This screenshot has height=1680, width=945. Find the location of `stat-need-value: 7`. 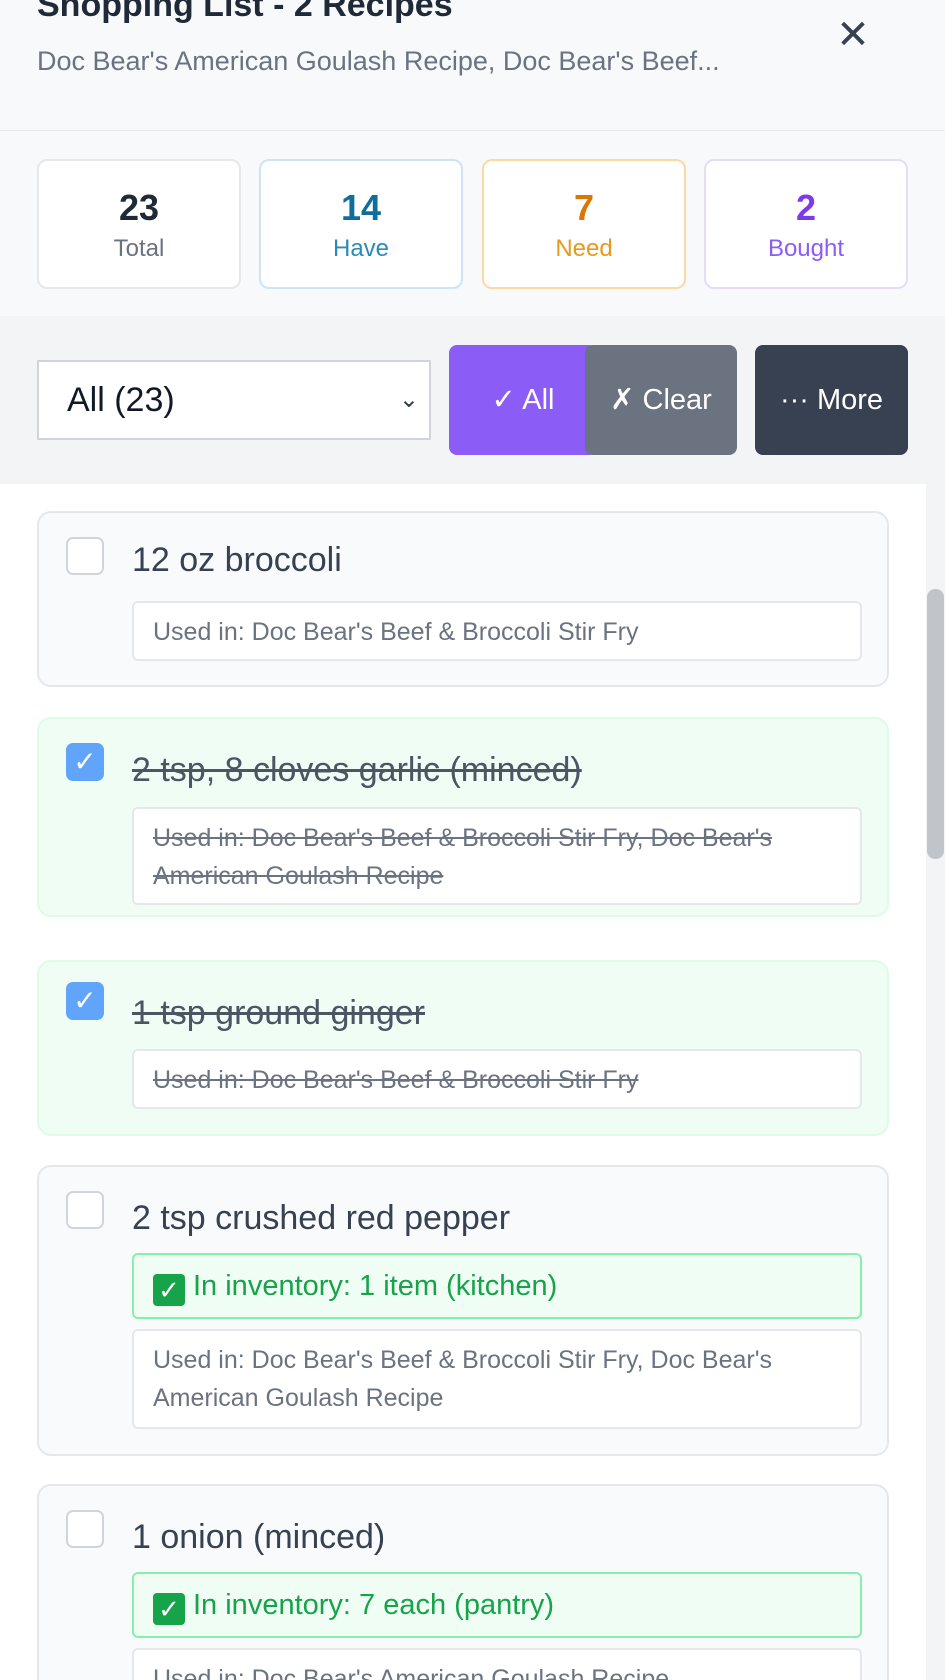

stat-need-value: 7 is located at coordinates (584, 207).